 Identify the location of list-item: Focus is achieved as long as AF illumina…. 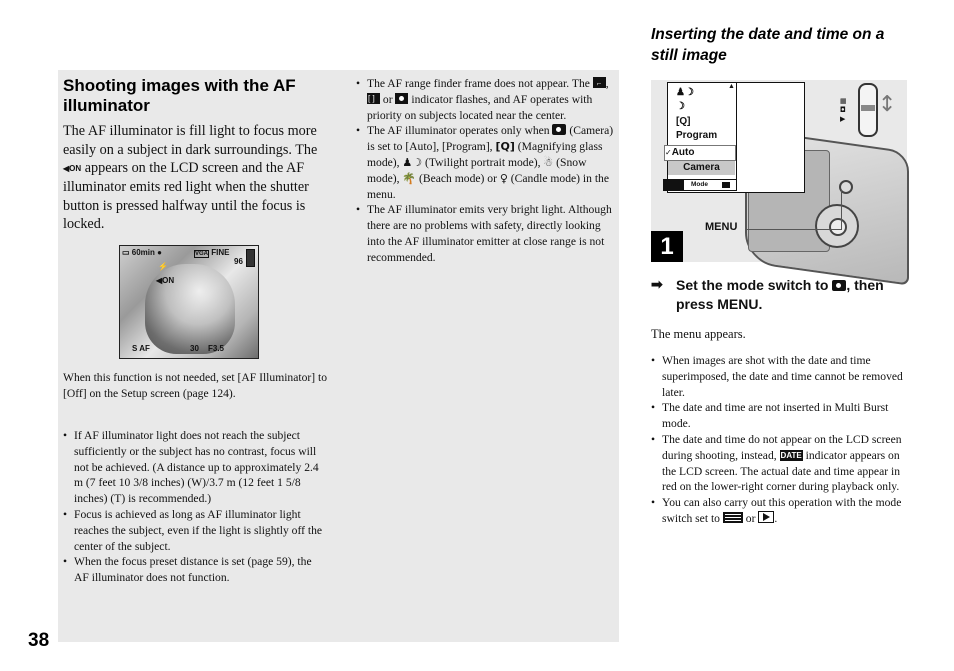
(195, 530).